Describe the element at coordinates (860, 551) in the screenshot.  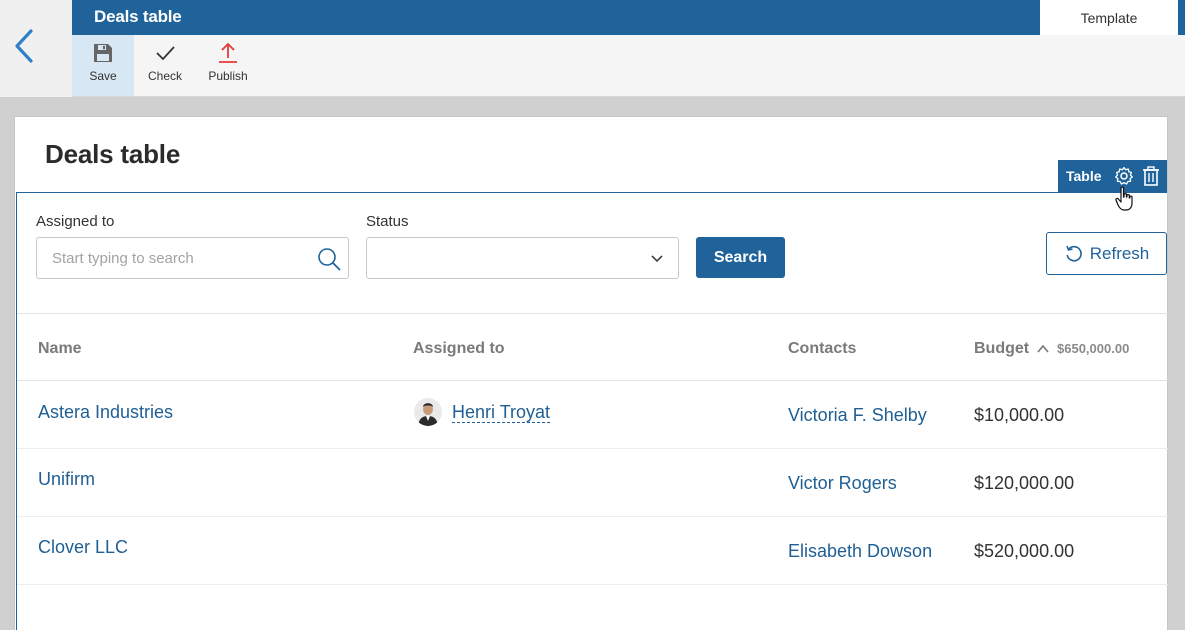
I see `contact-link: Elisabeth Dowson` at that location.